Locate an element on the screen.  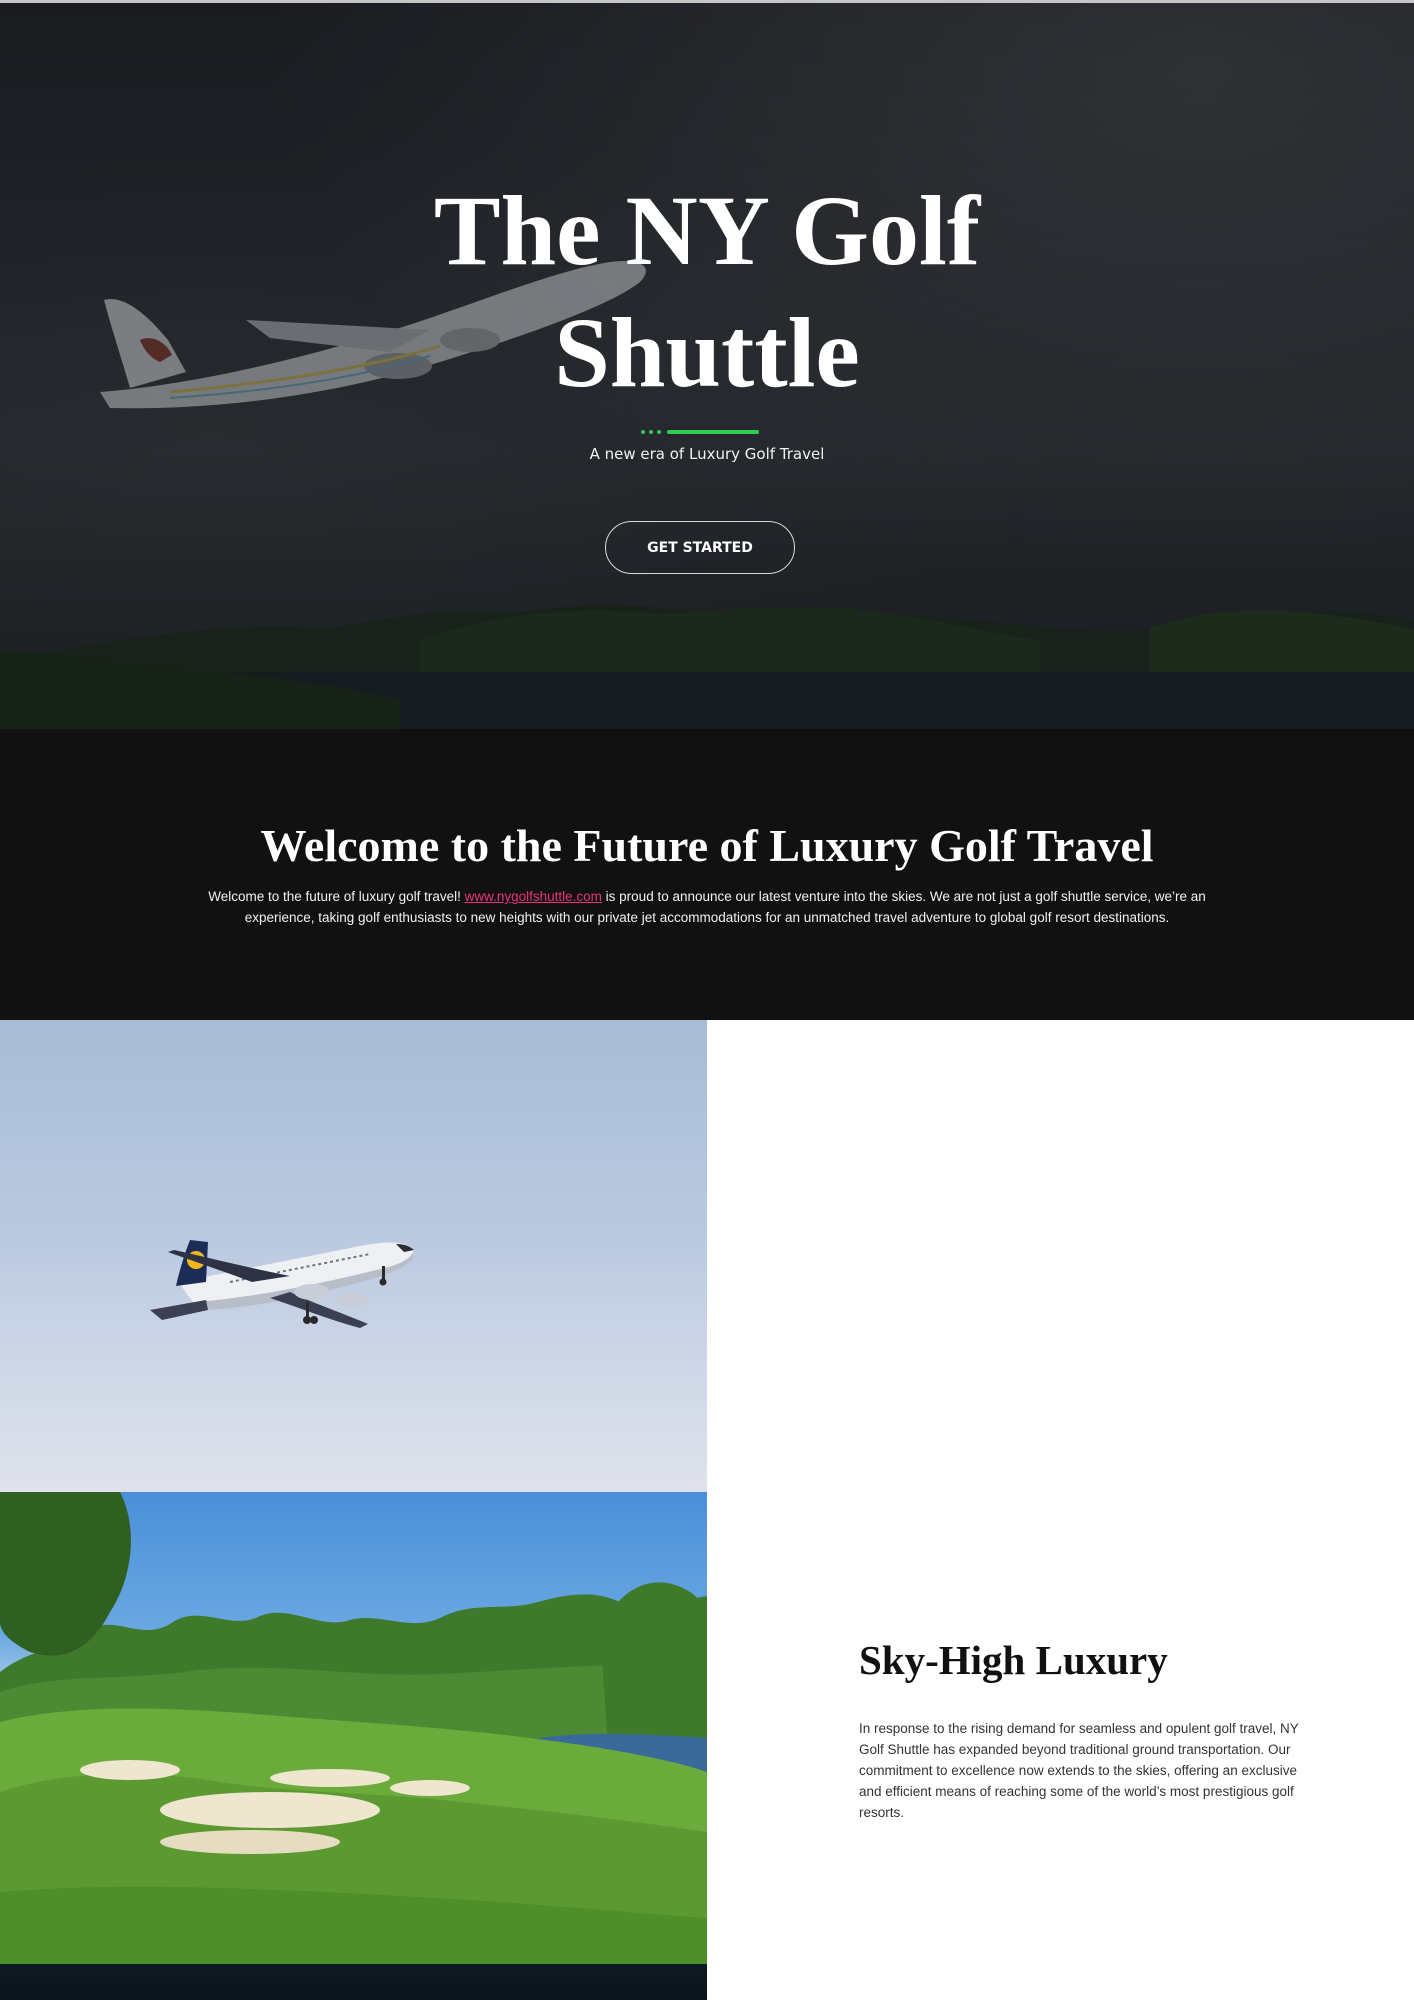
airplane-illustration is located at coordinates (282, 1284).